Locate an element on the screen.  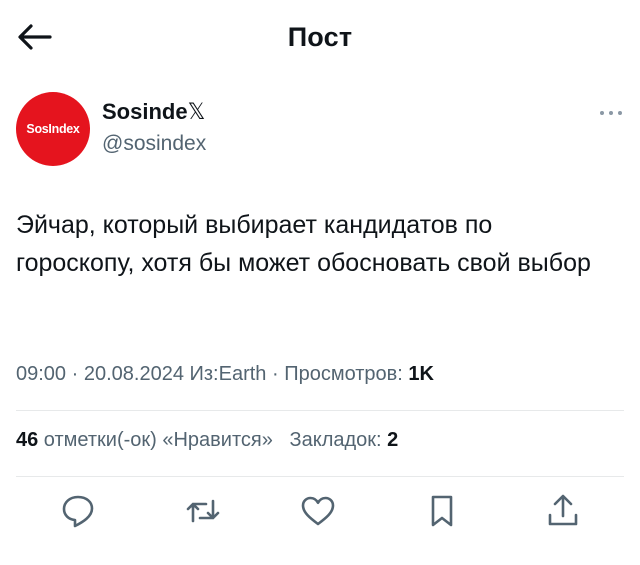
tweet-stats: 46 отметки(-ок) «Нравится» Закладок: 2 is located at coordinates (207, 440).